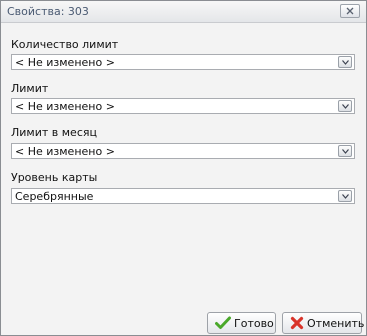 This screenshot has width=367, height=336. Describe the element at coordinates (54, 177) in the screenshot. I see `field-label-card-level: Уровень карты` at that location.